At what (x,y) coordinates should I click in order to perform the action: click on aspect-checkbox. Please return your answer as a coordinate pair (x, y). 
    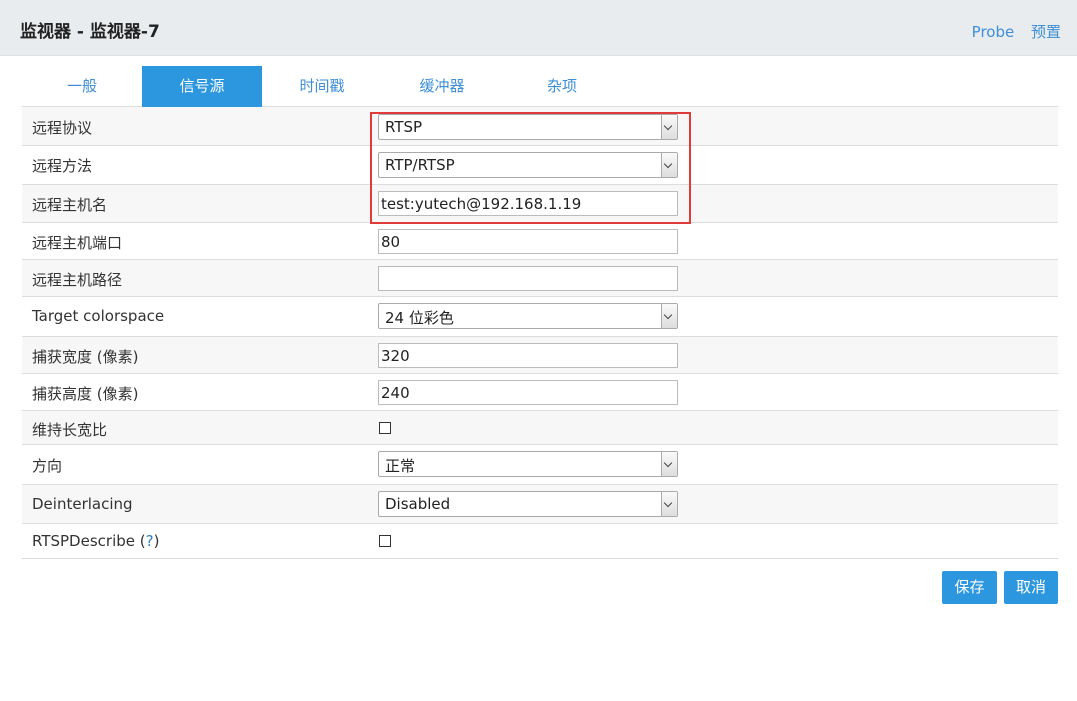
    Looking at the image, I should click on (385, 428).